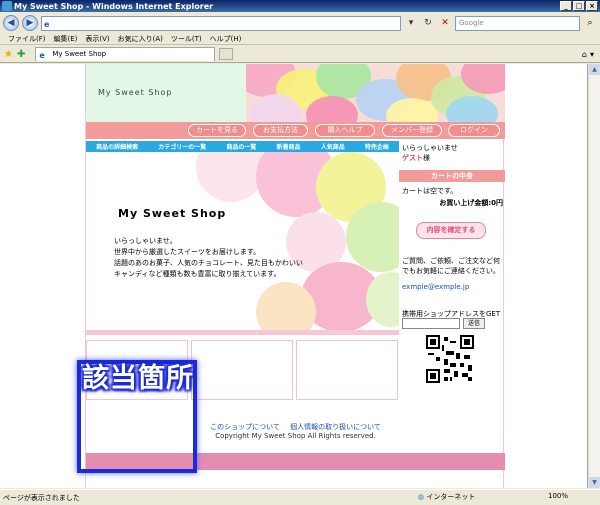  I want to click on stop-icon: ✕, so click(445, 23).